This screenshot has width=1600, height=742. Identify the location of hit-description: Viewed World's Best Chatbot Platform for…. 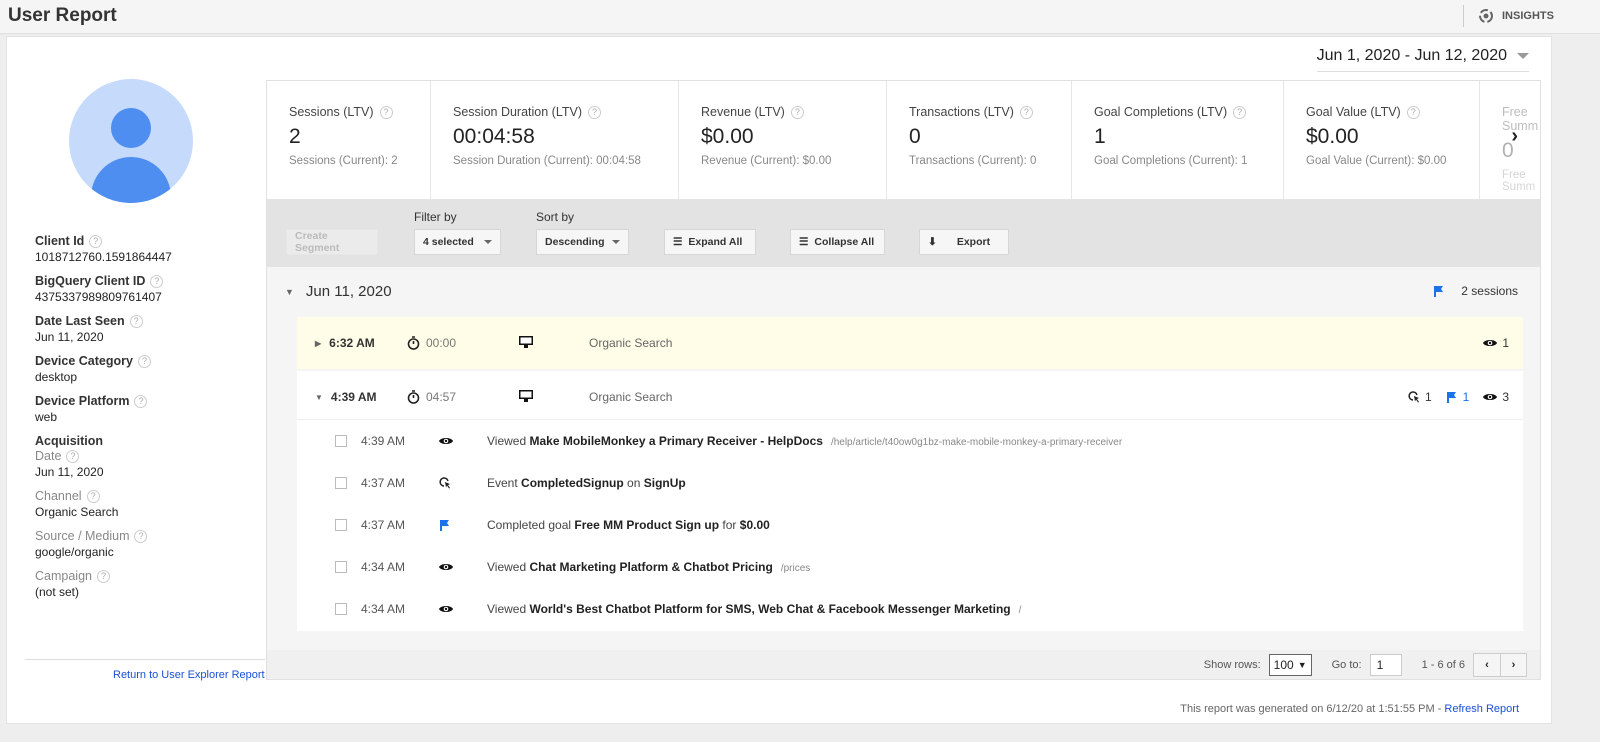
(754, 609).